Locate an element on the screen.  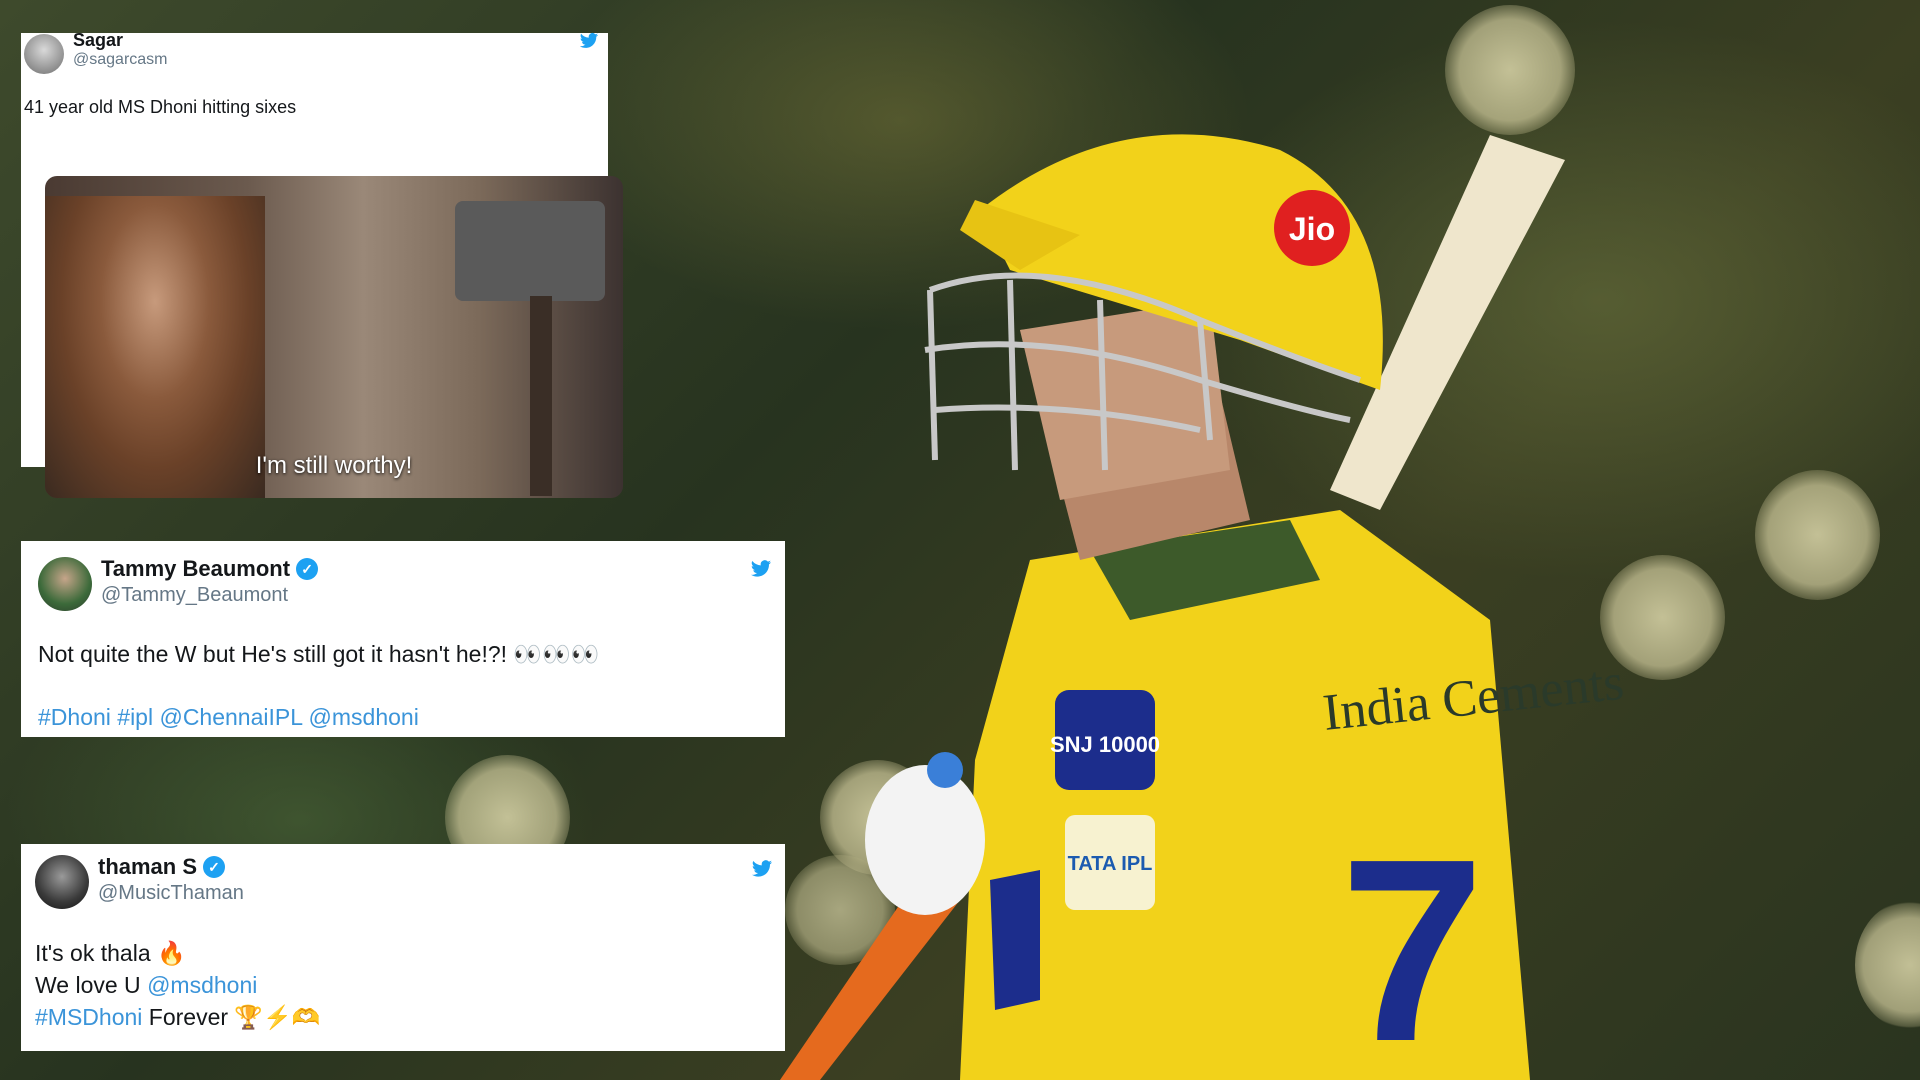
author-handle: @Tammy_Beaumont is located at coordinates (194, 595).